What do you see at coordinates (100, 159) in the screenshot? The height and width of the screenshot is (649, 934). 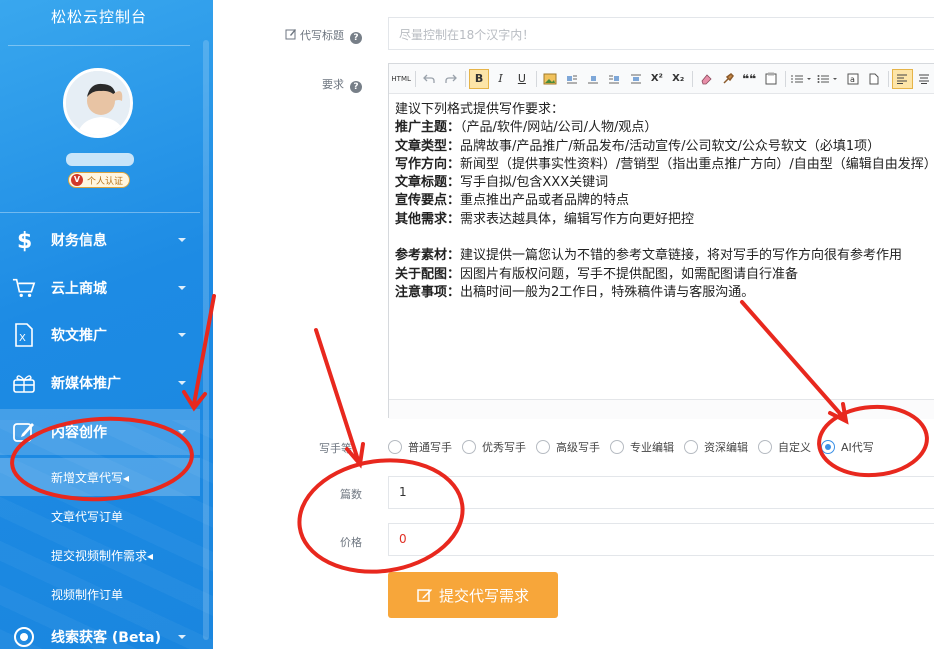 I see `username-blurred` at bounding box center [100, 159].